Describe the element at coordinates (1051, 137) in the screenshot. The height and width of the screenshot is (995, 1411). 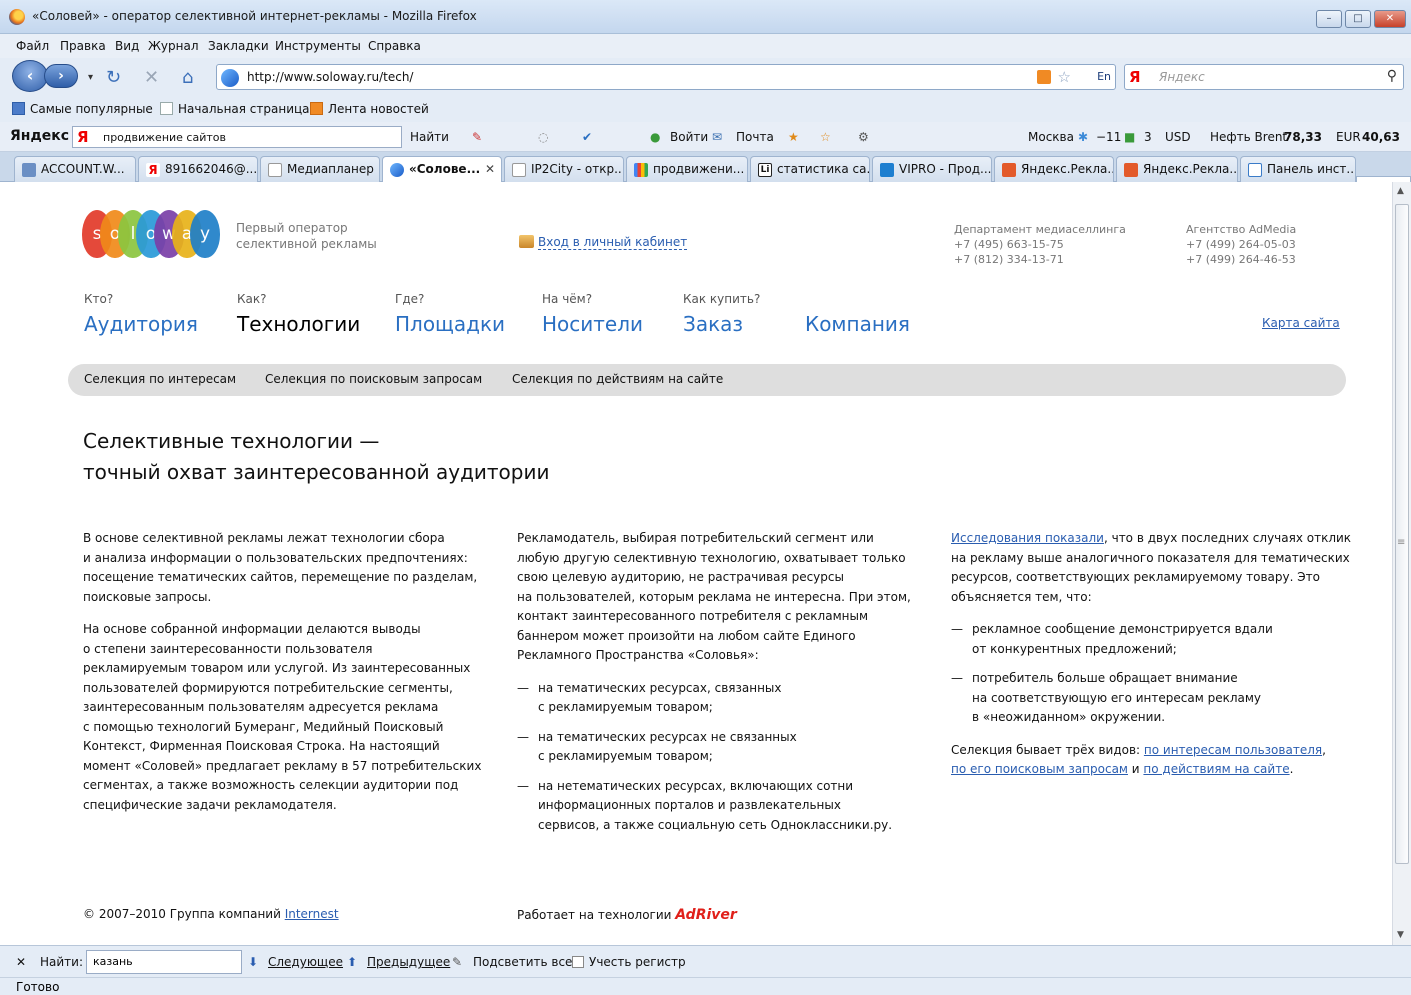
I see `weather-city: Москва` at that location.